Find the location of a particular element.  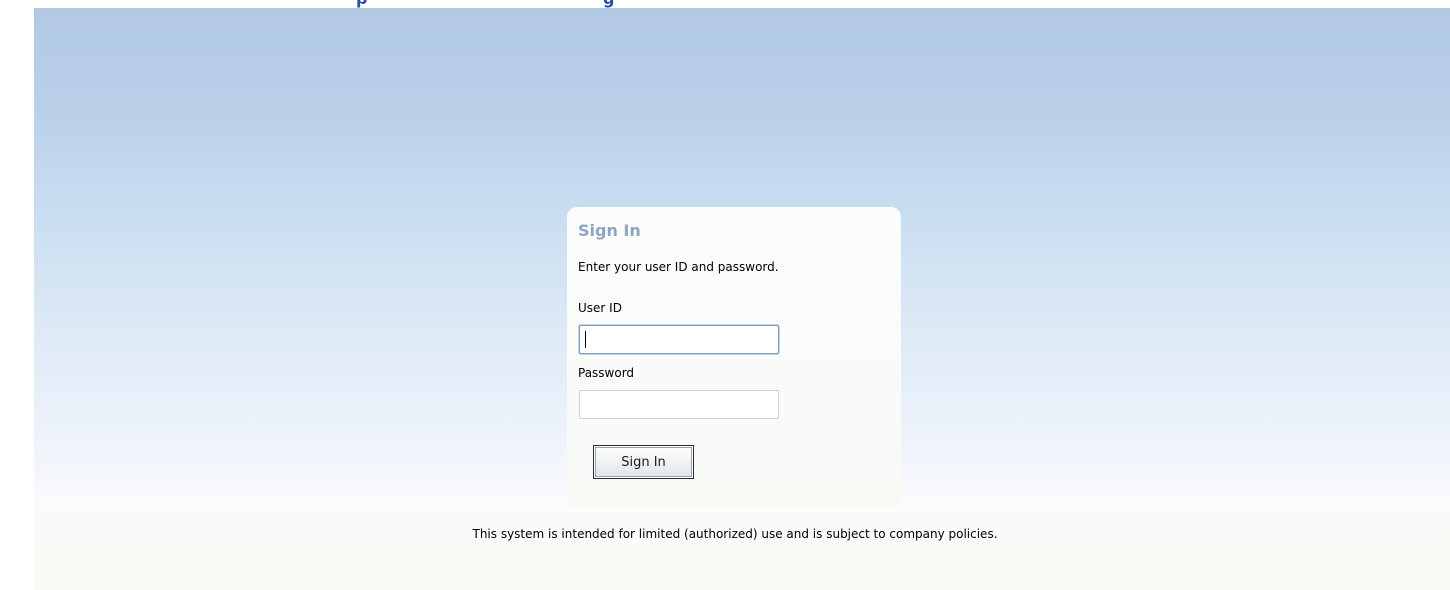

password-input is located at coordinates (679, 404).